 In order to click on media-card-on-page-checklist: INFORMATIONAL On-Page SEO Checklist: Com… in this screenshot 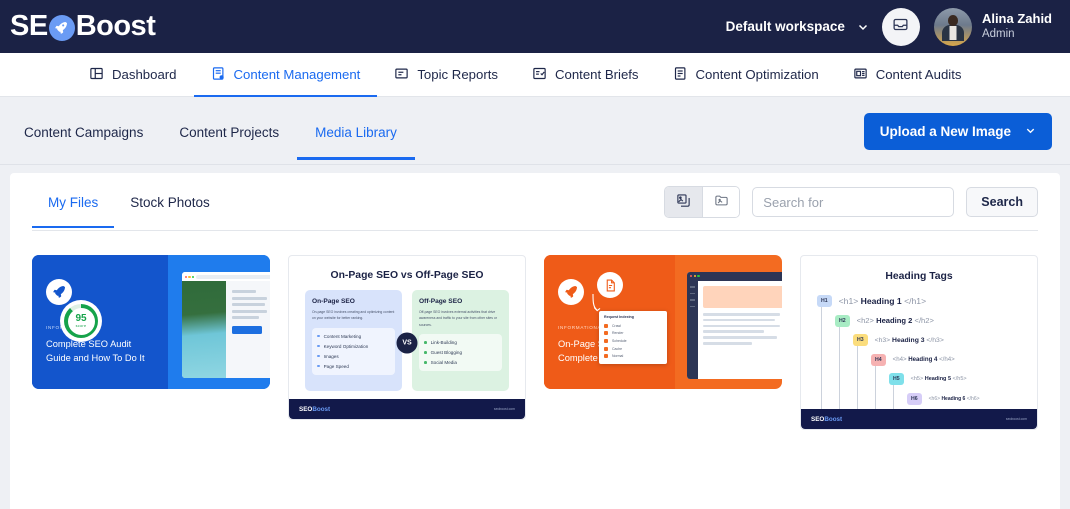, I will do `click(663, 342)`.